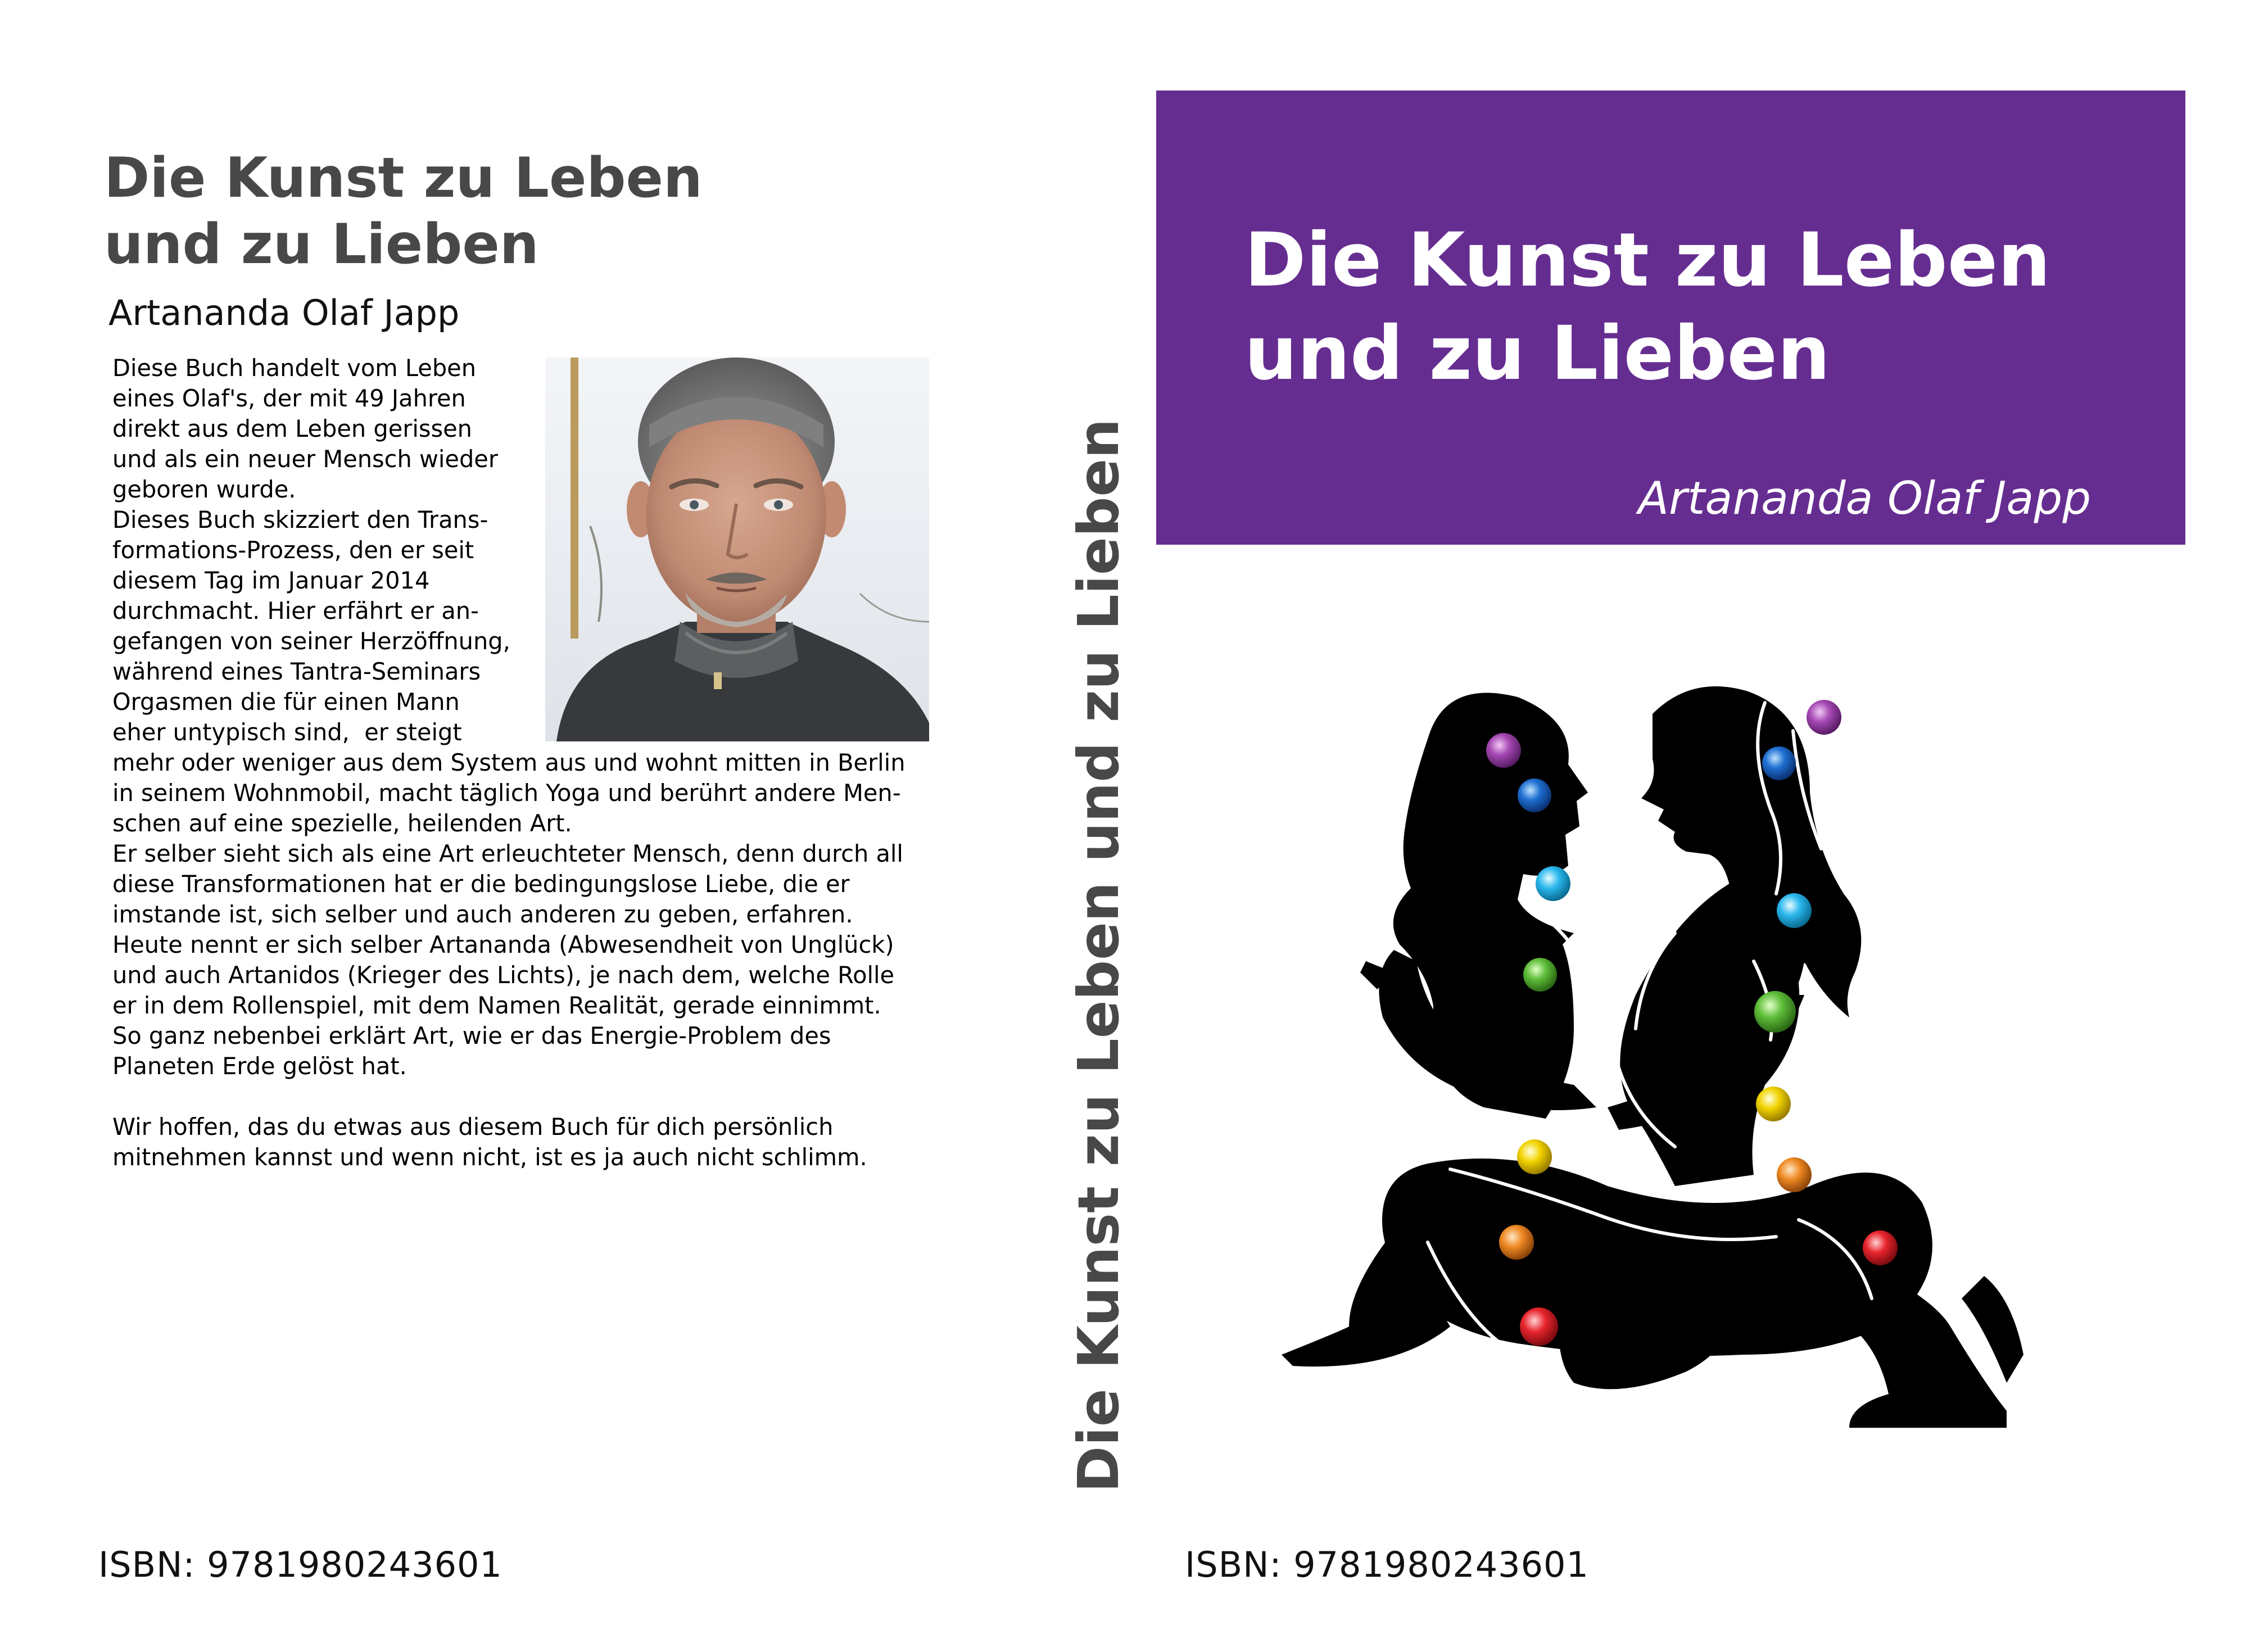 Image resolution: width=2268 pixels, height=1638 pixels. Describe the element at coordinates (737, 549) in the screenshot. I see `author-portrait-icon` at that location.